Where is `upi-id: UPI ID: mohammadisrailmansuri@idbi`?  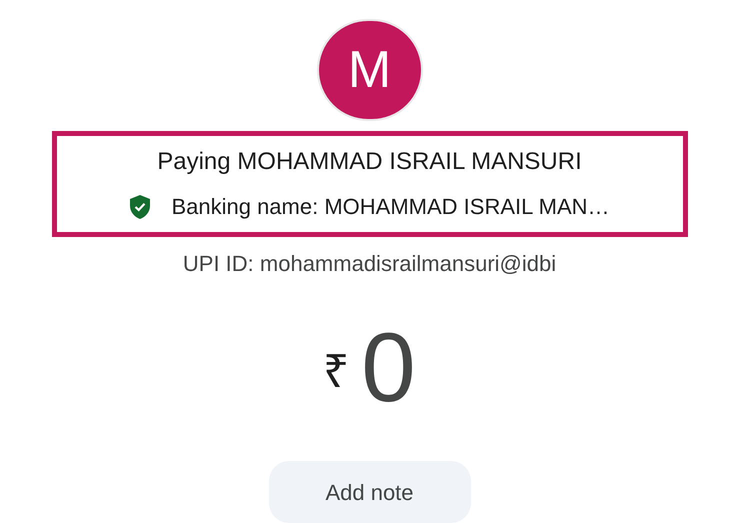
upi-id: UPI ID: mohammadisrailmansuri@idbi is located at coordinates (369, 264).